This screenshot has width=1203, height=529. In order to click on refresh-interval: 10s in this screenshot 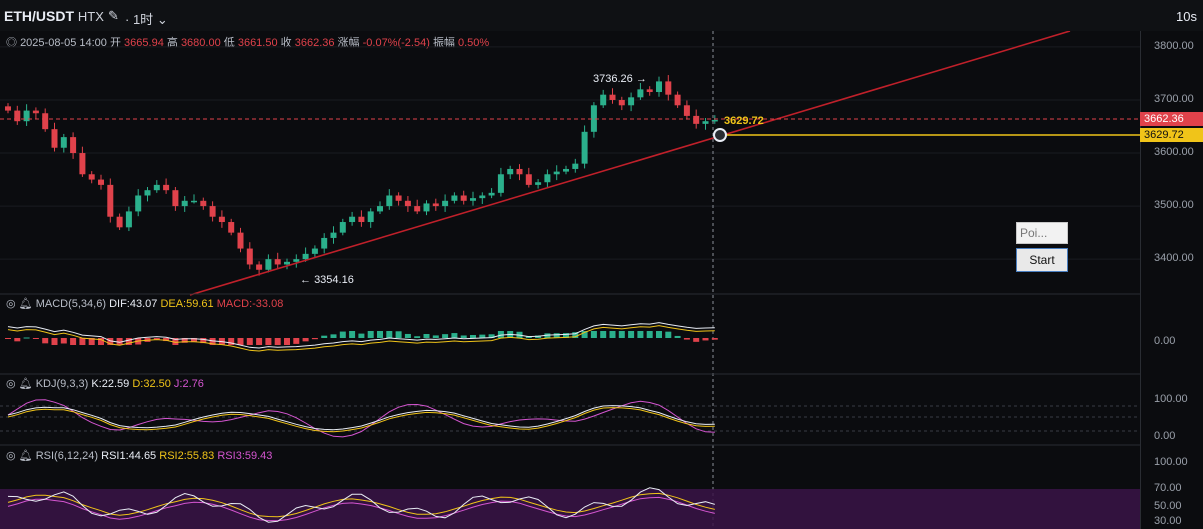, I will do `click(1186, 16)`.